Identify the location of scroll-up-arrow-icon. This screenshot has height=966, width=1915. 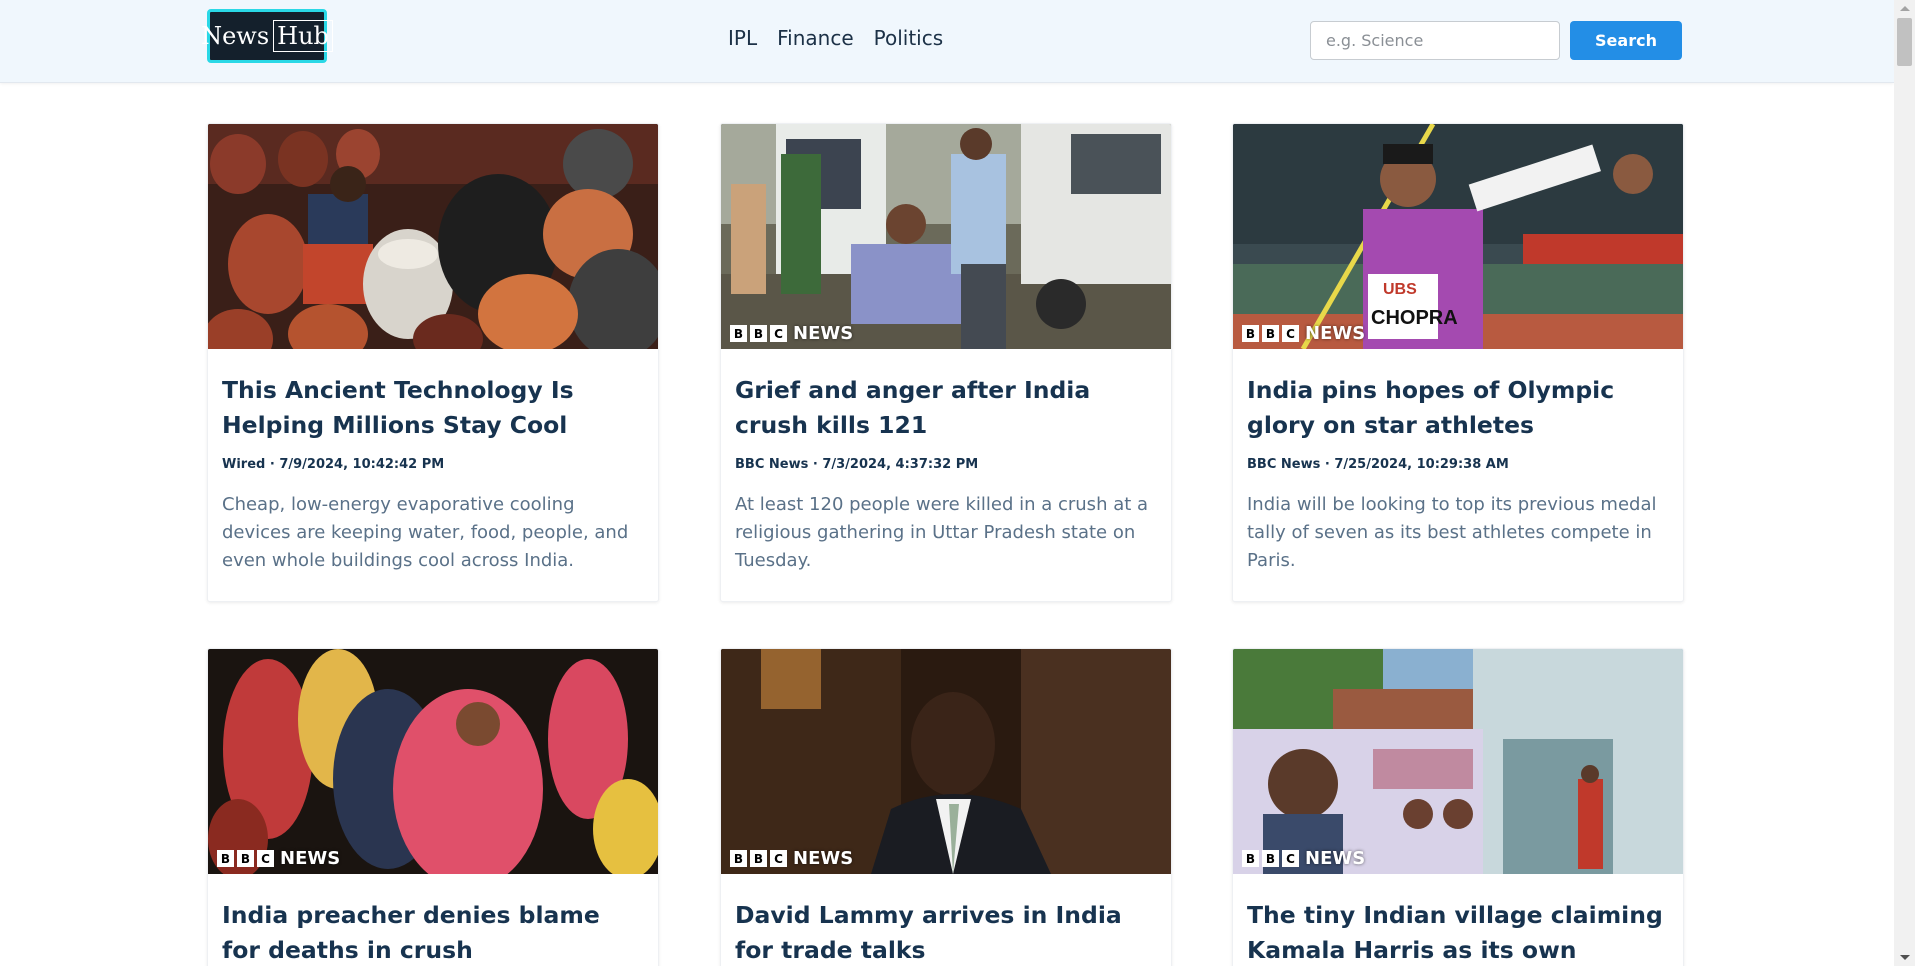
(1905, 8).